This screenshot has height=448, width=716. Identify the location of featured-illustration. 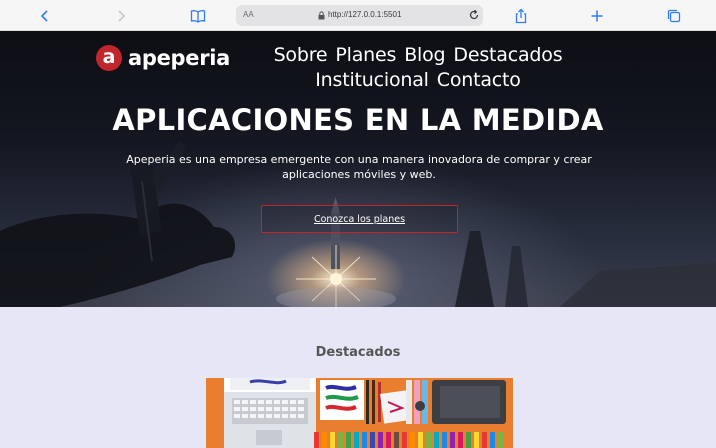
(359, 413).